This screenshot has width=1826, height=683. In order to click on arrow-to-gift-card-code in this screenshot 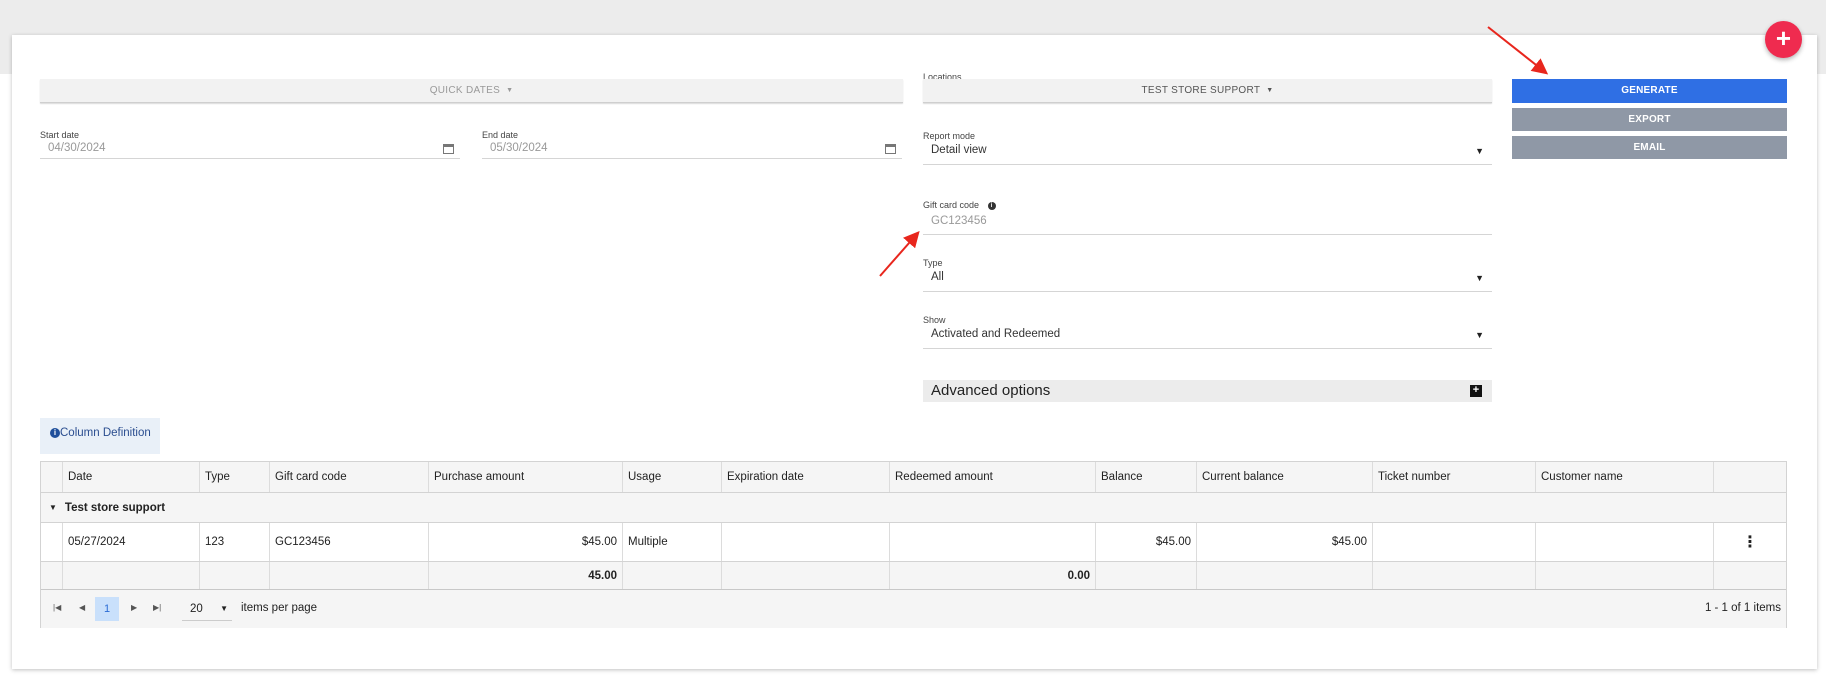, I will do `click(899, 253)`.